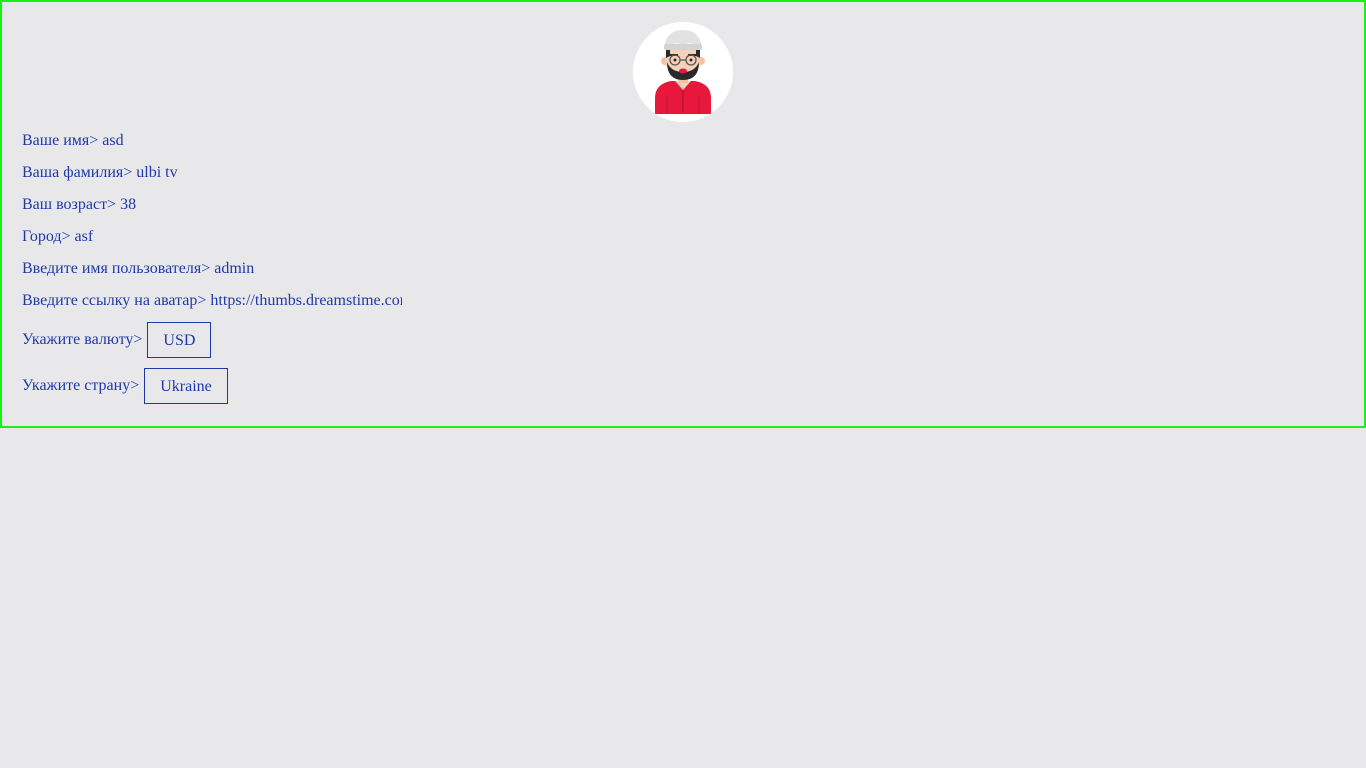 The width and height of the screenshot is (1366, 768). I want to click on username-label: Введите имя пользователя>, so click(116, 269).